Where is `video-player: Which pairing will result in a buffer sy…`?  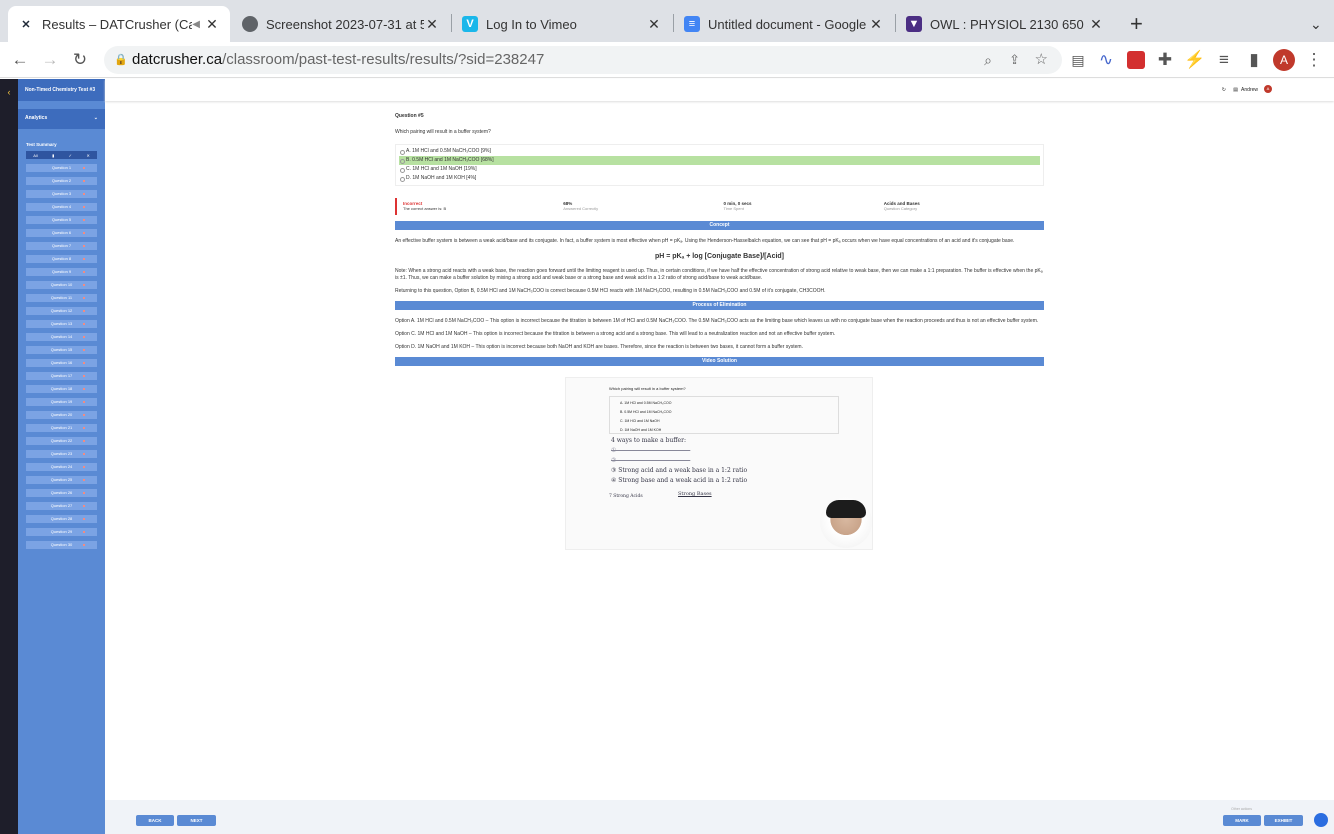 video-player: Which pairing will result in a buffer sy… is located at coordinates (719, 463).